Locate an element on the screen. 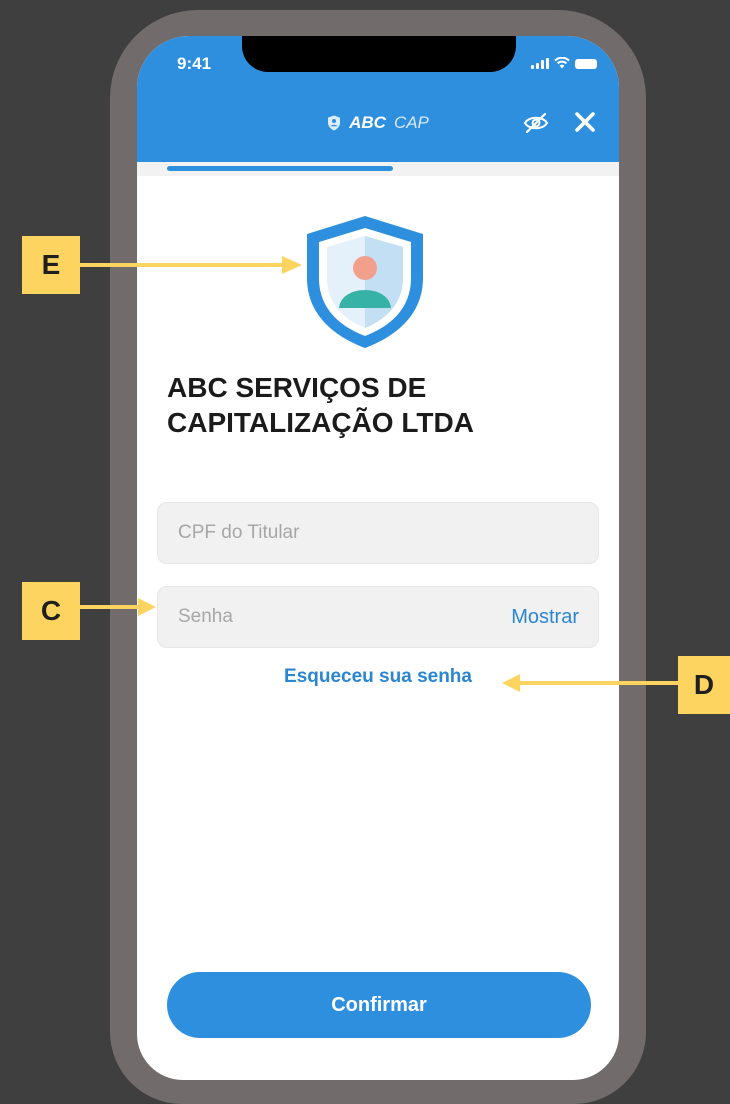 The image size is (730, 1104). phone-notch is located at coordinates (379, 54).